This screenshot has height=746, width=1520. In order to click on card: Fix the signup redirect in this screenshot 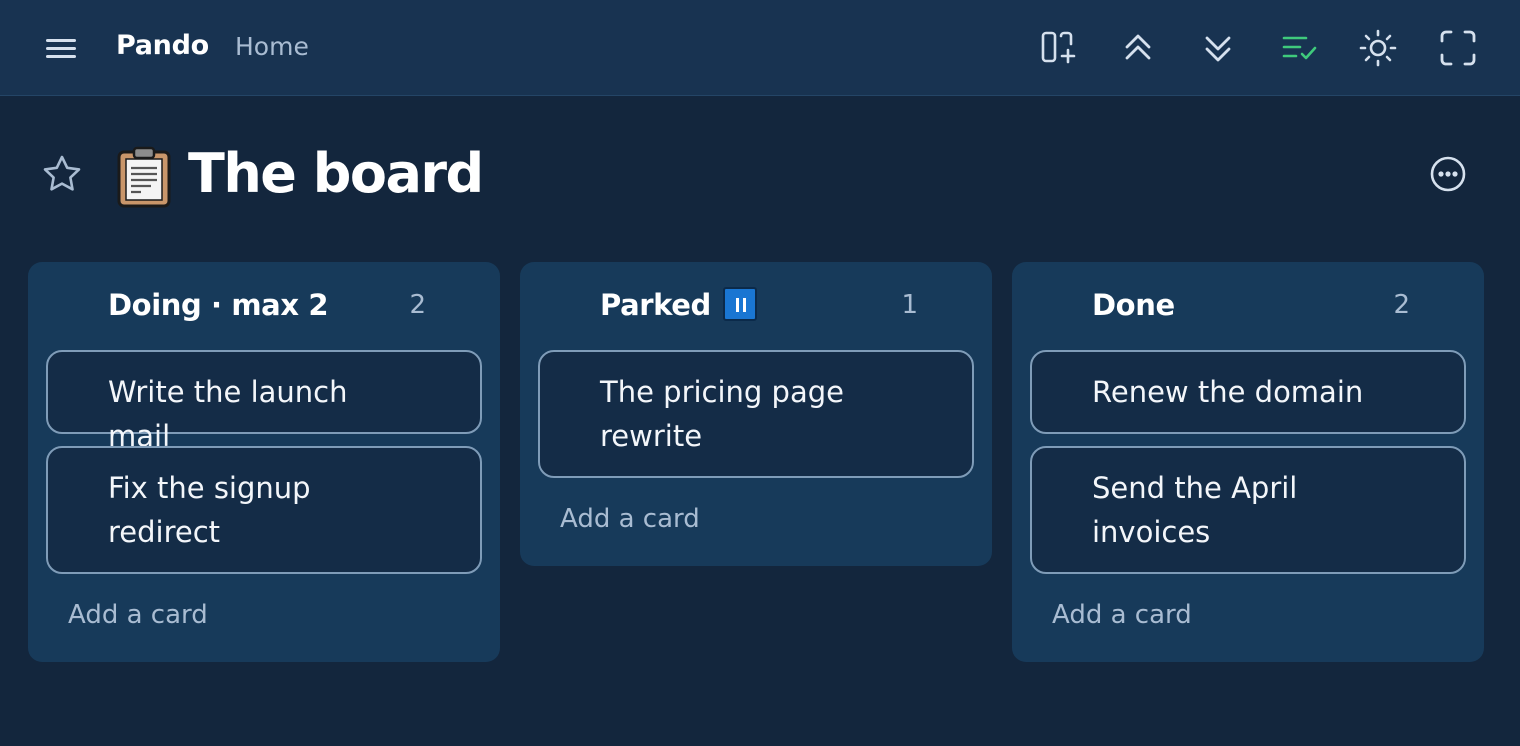, I will do `click(264, 510)`.